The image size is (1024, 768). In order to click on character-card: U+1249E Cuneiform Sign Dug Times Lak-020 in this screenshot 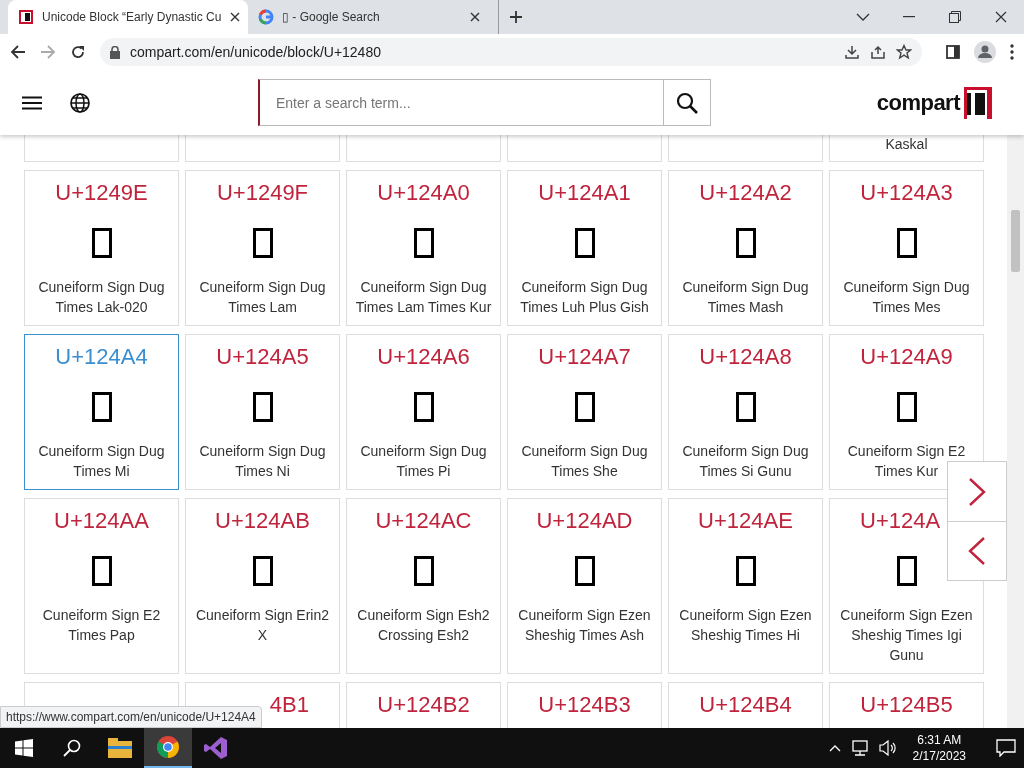, I will do `click(101, 248)`.